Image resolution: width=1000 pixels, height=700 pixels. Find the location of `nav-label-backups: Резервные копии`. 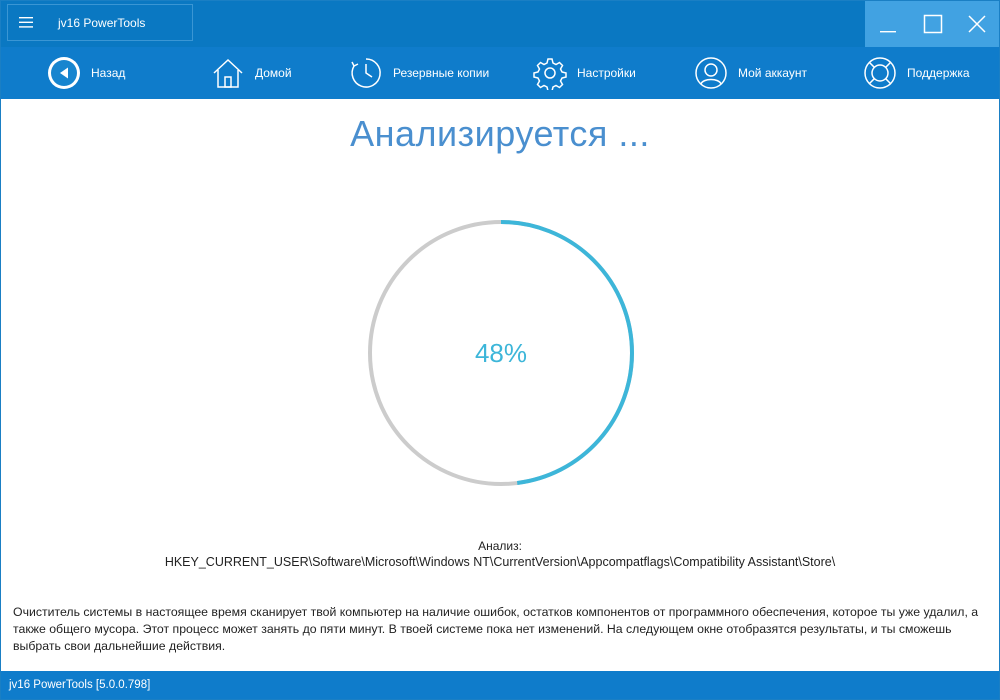

nav-label-backups: Резервные копии is located at coordinates (441, 73).